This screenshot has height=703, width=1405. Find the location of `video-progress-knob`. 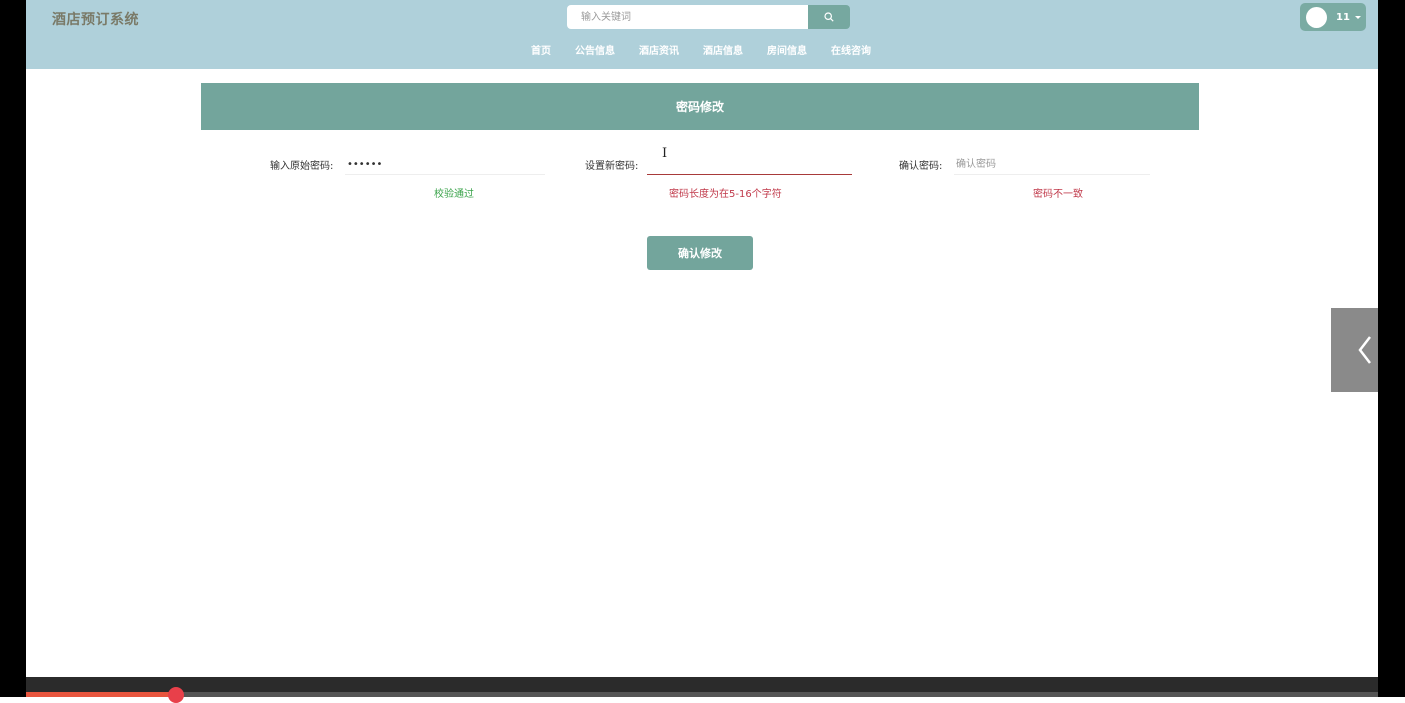

video-progress-knob is located at coordinates (176, 695).